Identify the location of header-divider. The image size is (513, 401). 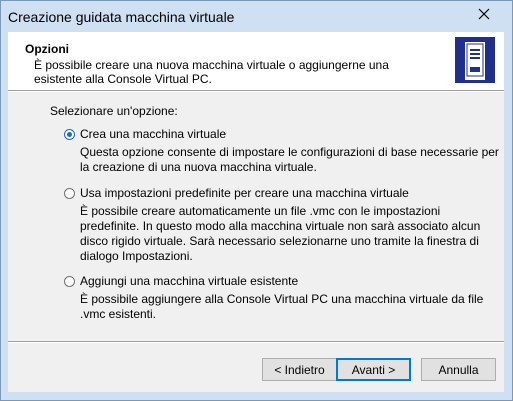
(256, 91).